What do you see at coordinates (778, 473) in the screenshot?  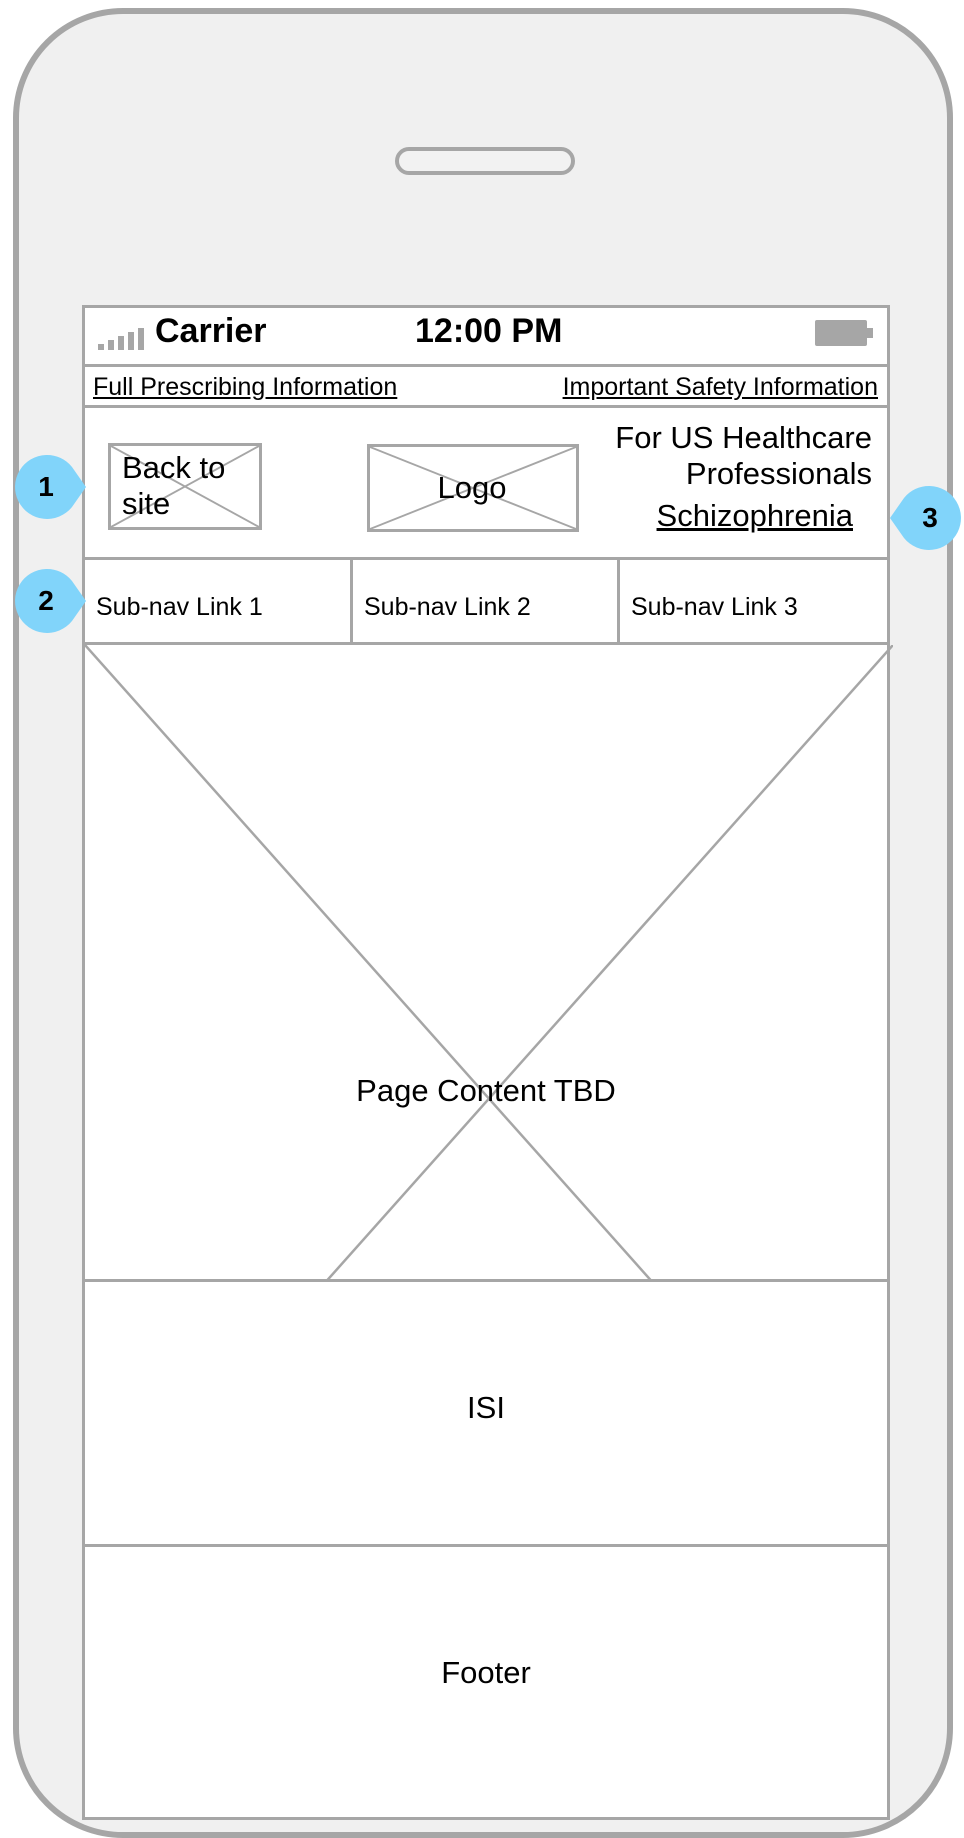 I see `audience-line-2: Professionals` at bounding box center [778, 473].